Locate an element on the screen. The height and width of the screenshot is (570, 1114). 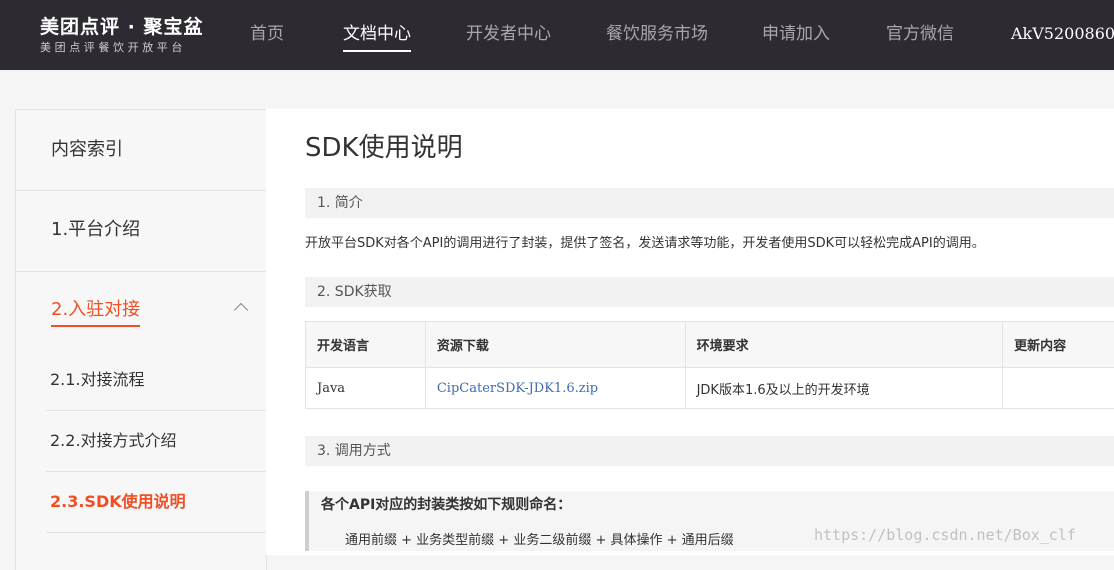
section-heading-invocation: 3. 调用方式 is located at coordinates (709, 451).